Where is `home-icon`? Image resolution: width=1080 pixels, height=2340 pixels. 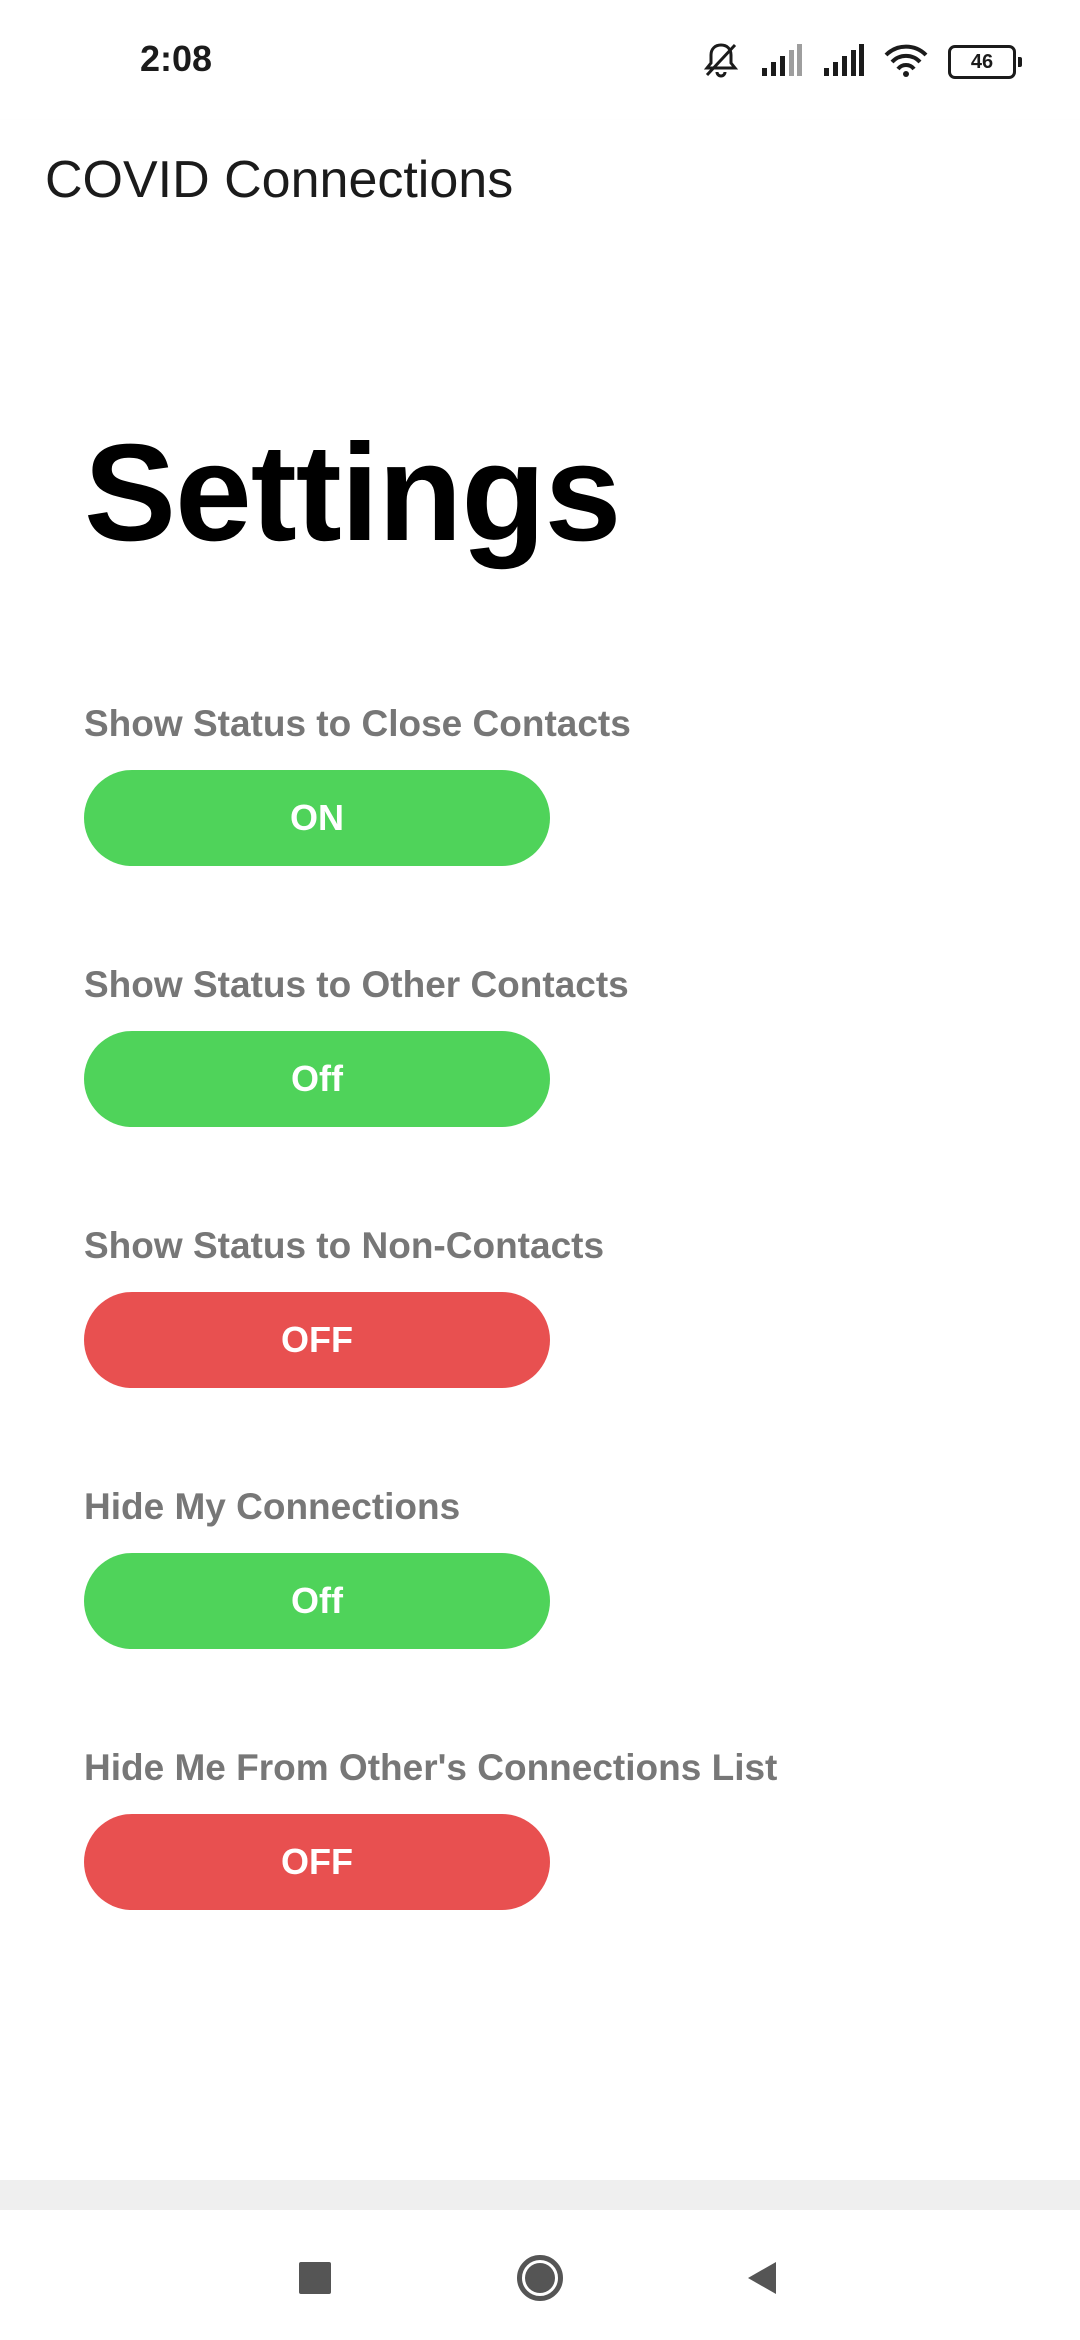
home-icon is located at coordinates (540, 2278).